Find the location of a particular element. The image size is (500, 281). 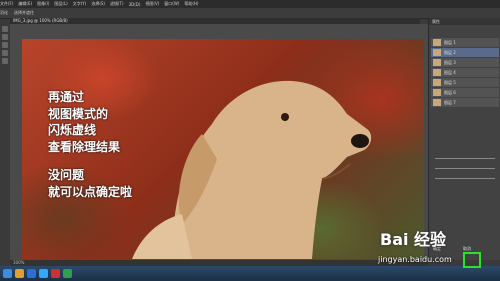

zoom-tool-icon is located at coordinates (5, 61).